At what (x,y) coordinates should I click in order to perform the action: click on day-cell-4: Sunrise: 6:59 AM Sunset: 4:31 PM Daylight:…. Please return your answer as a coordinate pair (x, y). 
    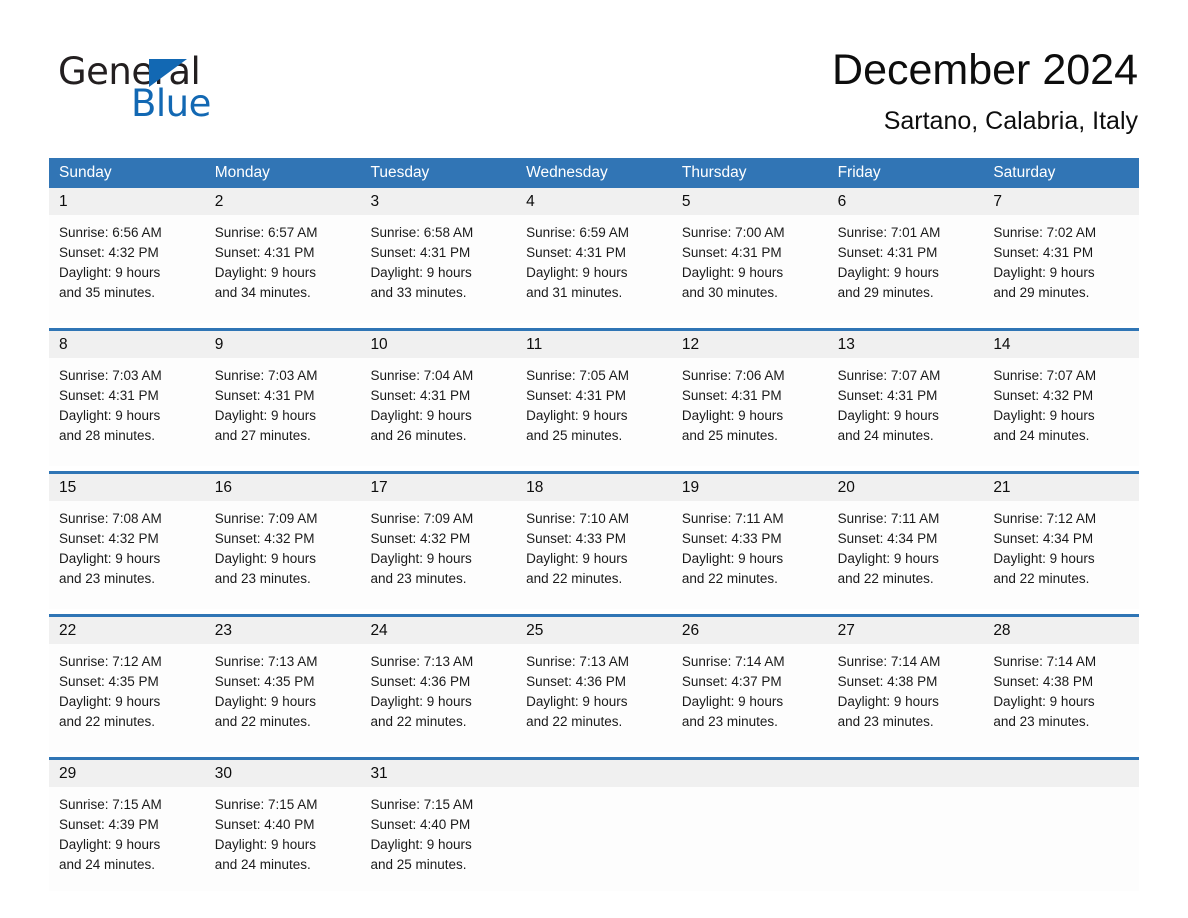
    Looking at the image, I should click on (594, 269).